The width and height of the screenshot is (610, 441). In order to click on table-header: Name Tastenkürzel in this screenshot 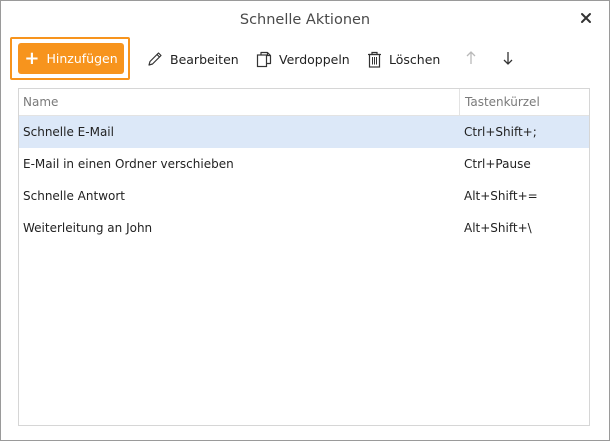, I will do `click(304, 102)`.